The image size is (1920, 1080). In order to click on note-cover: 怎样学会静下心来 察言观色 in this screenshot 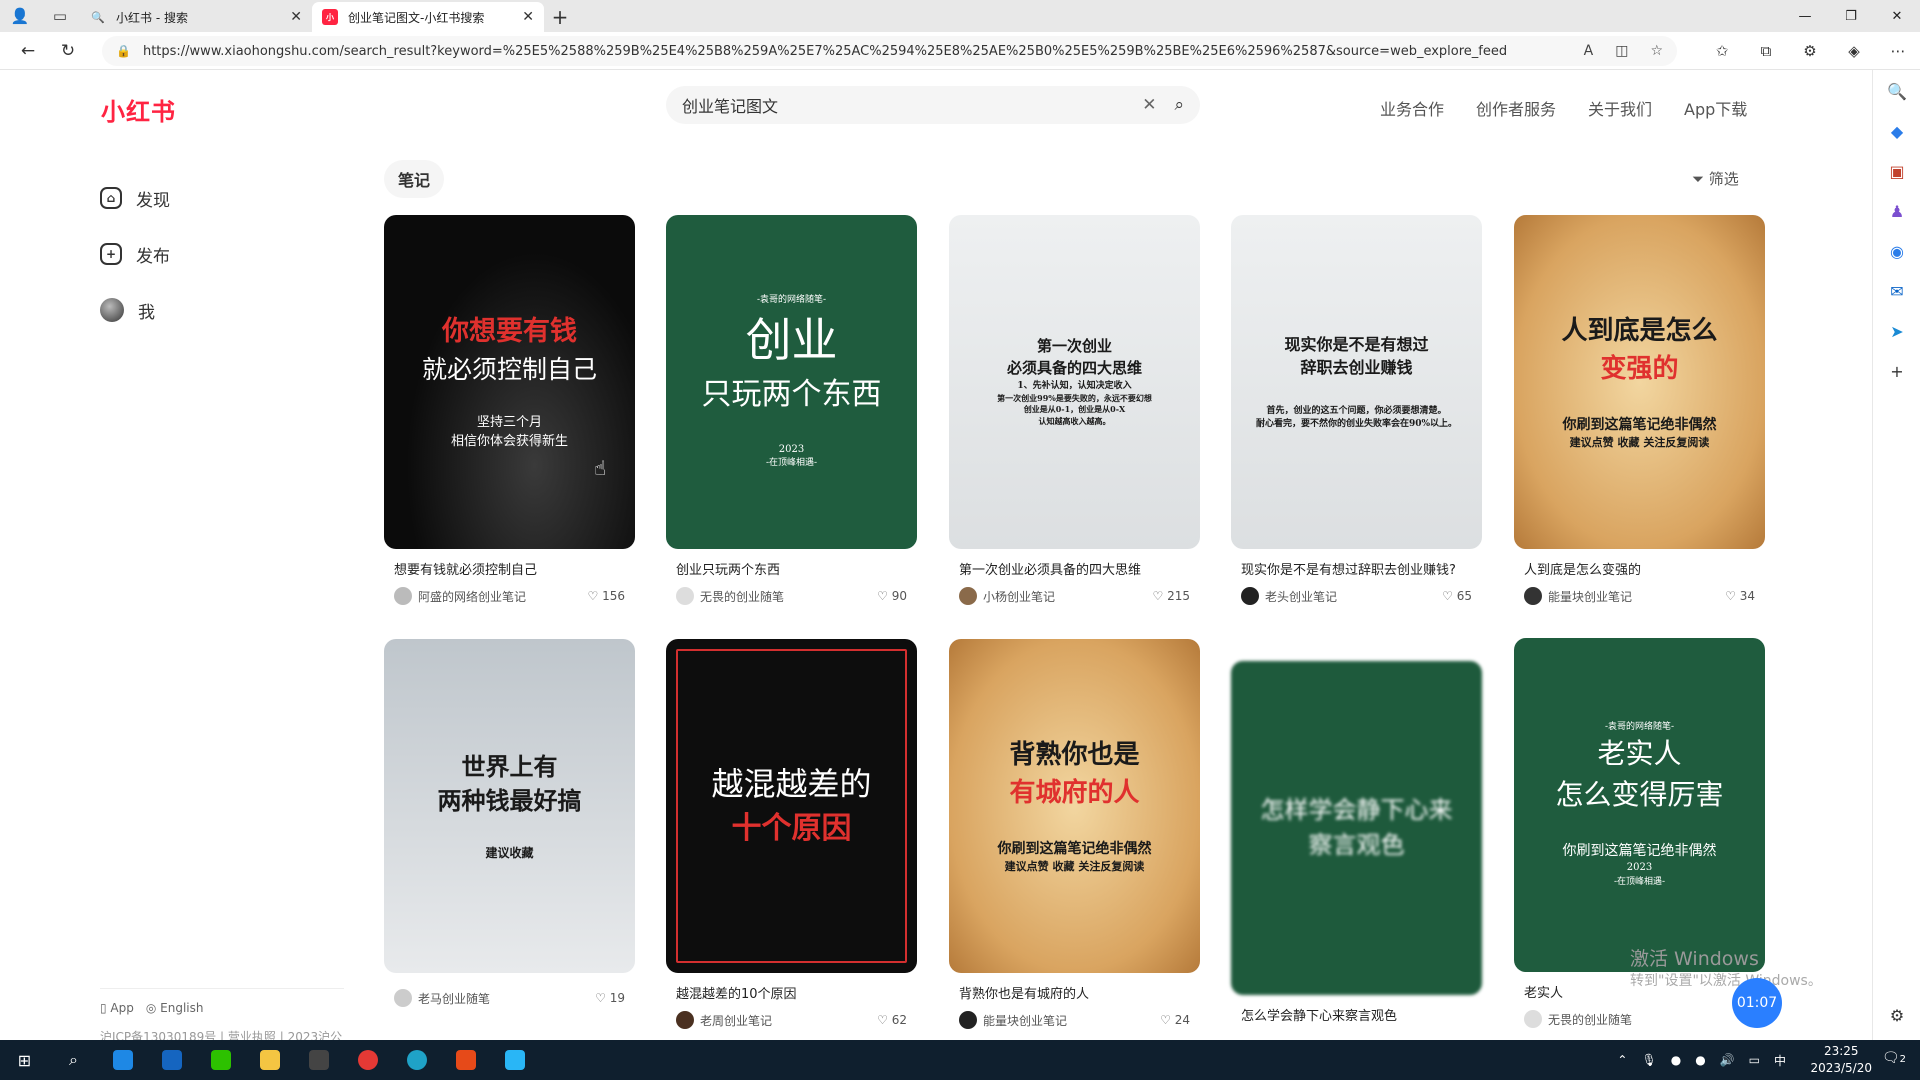, I will do `click(1356, 828)`.